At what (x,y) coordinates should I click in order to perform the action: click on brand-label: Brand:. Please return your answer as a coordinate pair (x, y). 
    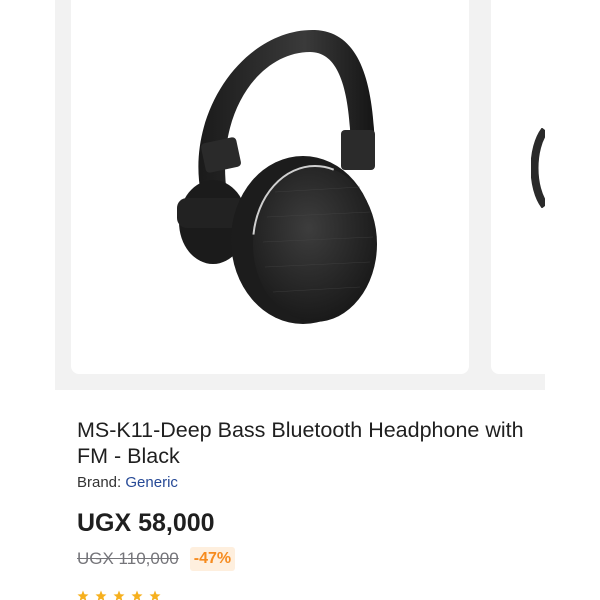
    Looking at the image, I should click on (99, 482).